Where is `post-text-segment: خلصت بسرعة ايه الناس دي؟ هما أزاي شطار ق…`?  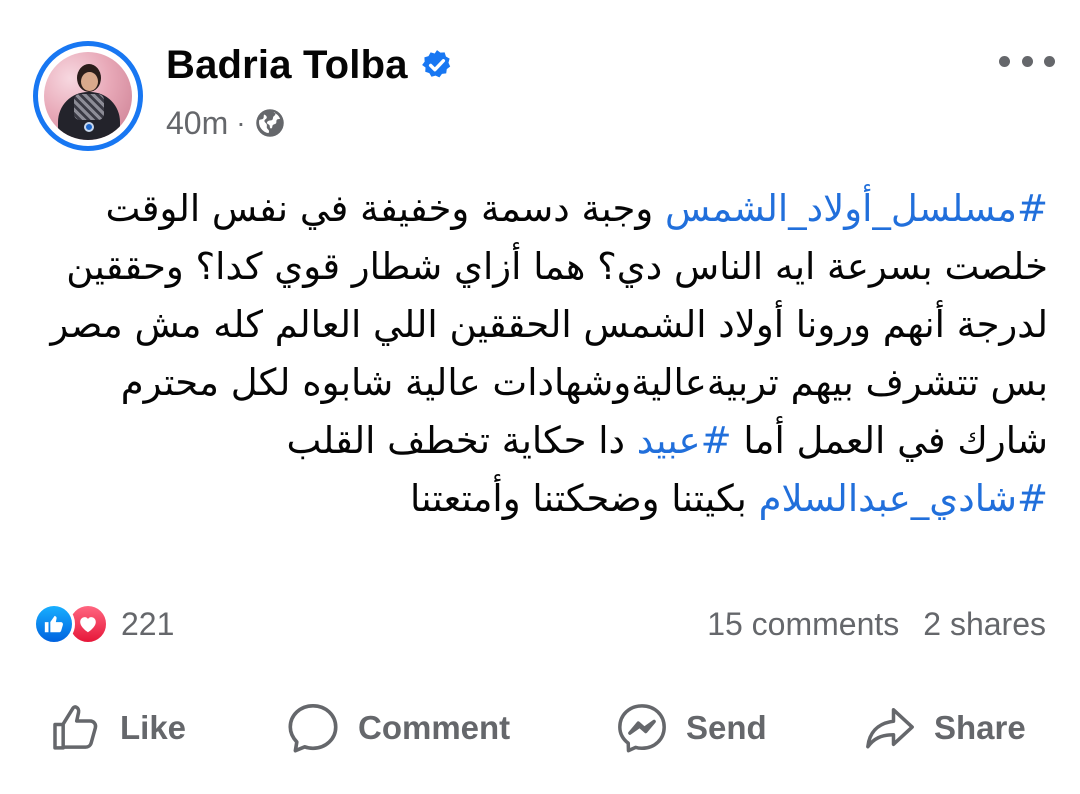
post-text-segment: خلصت بسرعة ايه الناس دي؟ هما أزاي شطار ق… is located at coordinates (557, 266).